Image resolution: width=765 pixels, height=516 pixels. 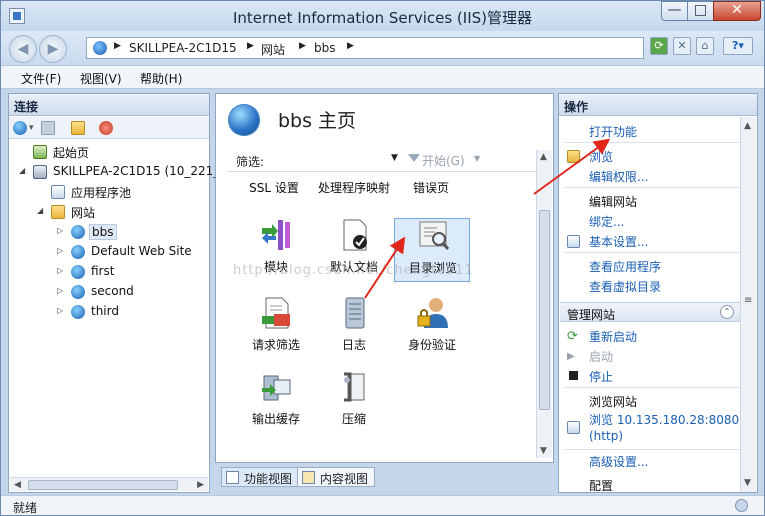 What do you see at coordinates (382, 505) in the screenshot?
I see `status-bar: 就绪` at bounding box center [382, 505].